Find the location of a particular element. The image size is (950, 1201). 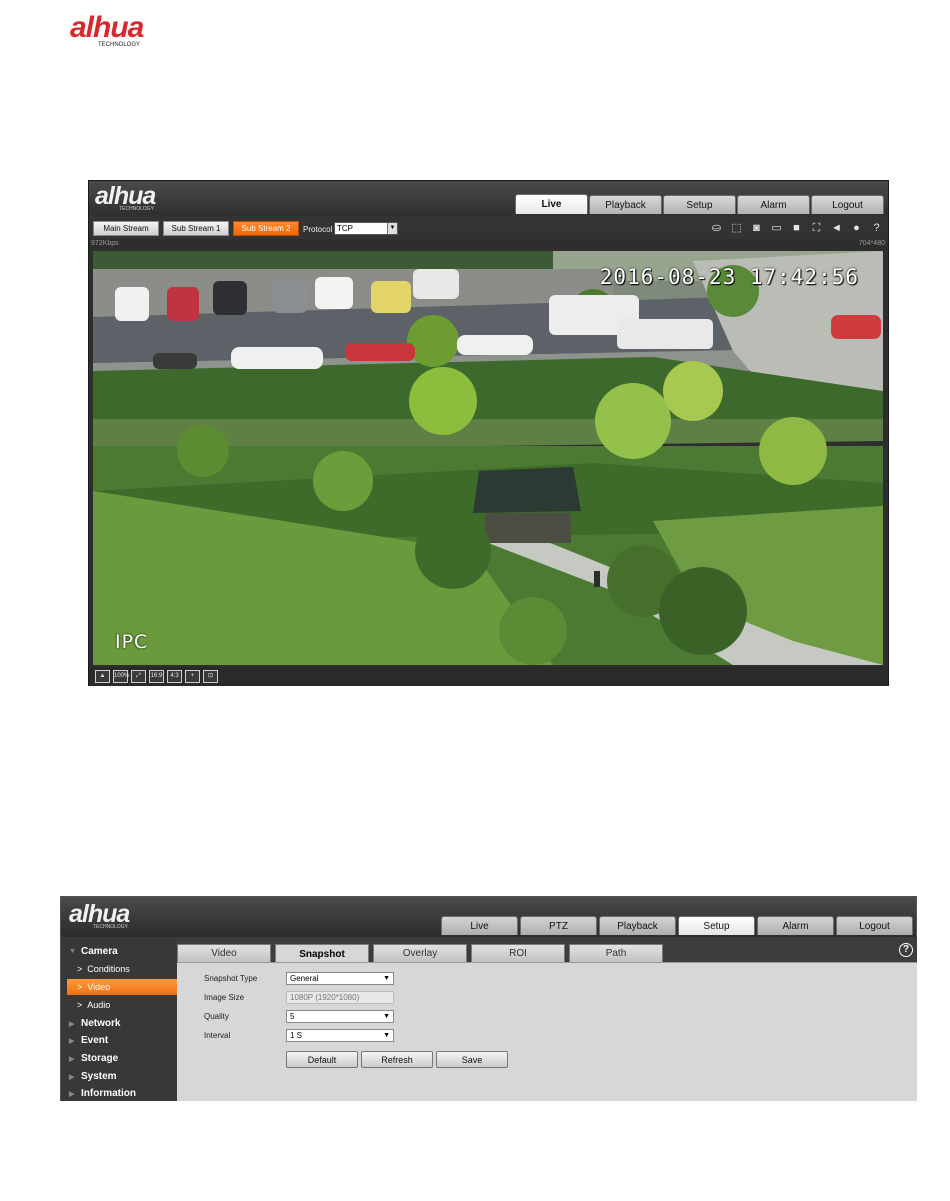

save-button: Save is located at coordinates (472, 1059).